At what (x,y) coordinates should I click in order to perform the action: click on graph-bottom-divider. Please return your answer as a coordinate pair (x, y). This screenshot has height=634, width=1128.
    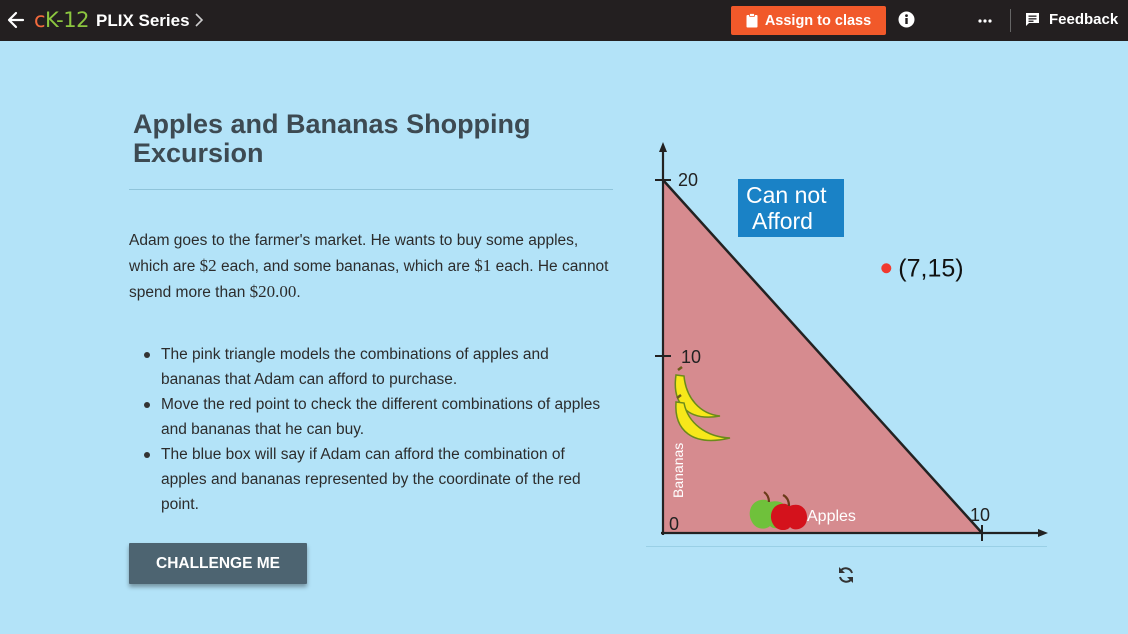
    Looking at the image, I should click on (846, 546).